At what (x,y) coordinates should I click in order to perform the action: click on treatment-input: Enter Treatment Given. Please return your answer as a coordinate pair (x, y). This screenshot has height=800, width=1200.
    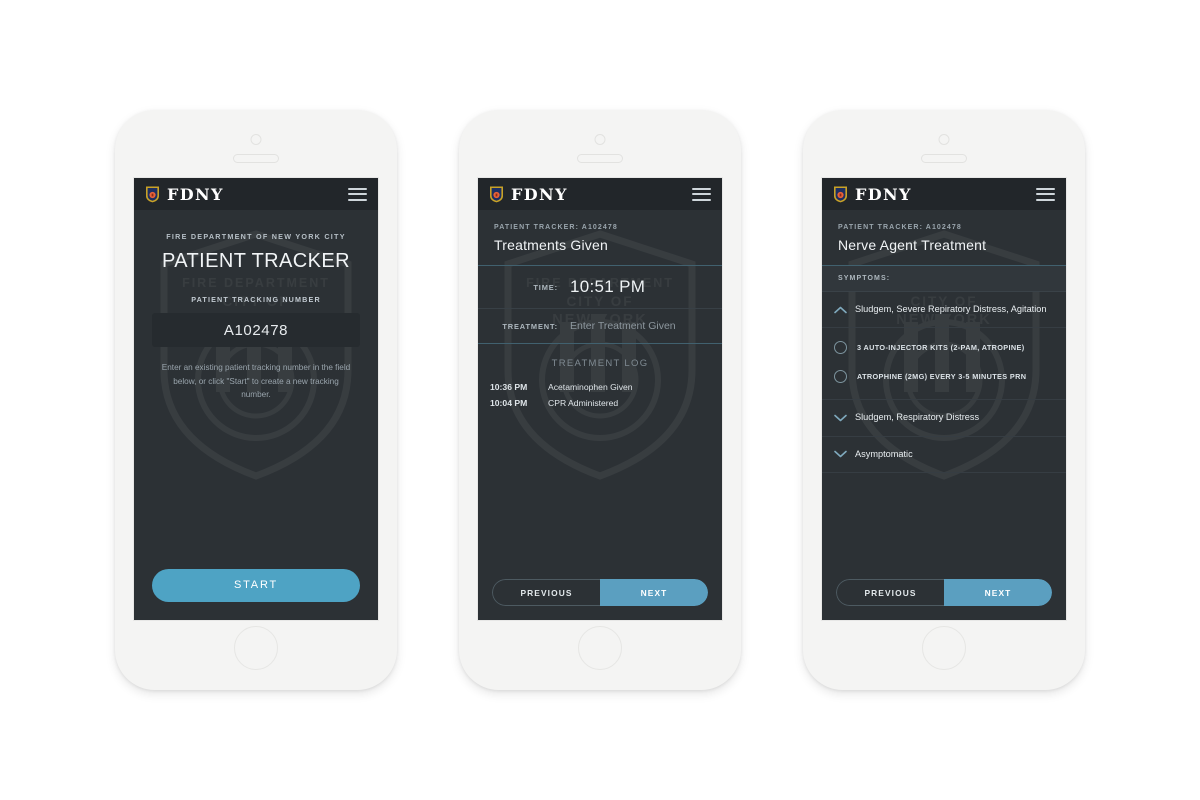
    Looking at the image, I should click on (623, 326).